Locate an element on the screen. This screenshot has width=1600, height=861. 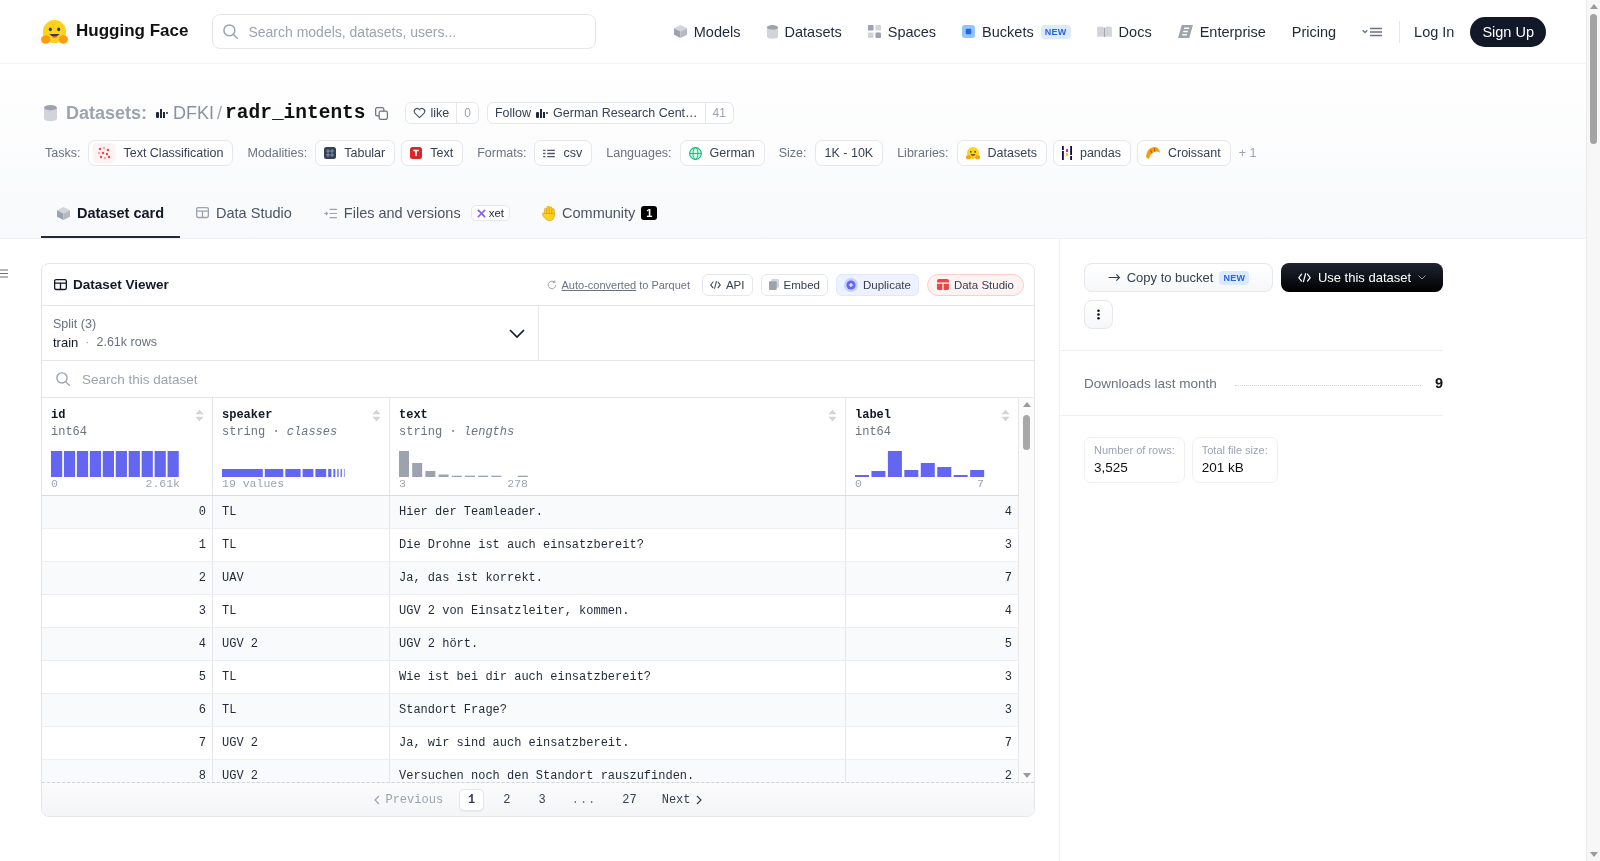
viewer-button: Embed is located at coordinates (794, 284).